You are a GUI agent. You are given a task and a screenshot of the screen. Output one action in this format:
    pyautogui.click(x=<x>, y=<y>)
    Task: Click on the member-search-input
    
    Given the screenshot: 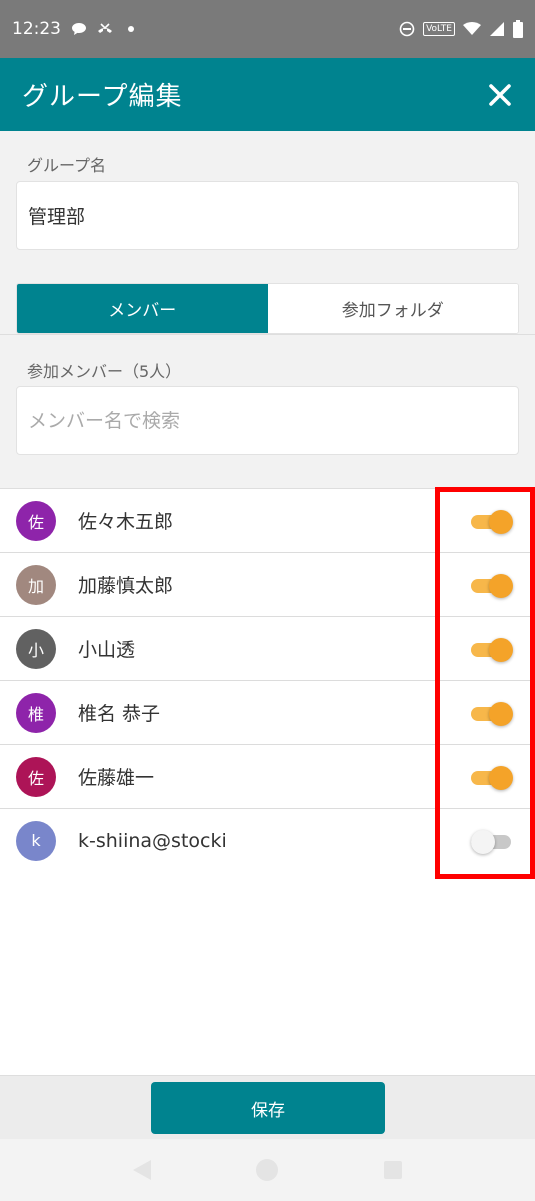 What is the action you would take?
    pyautogui.click(x=267, y=420)
    